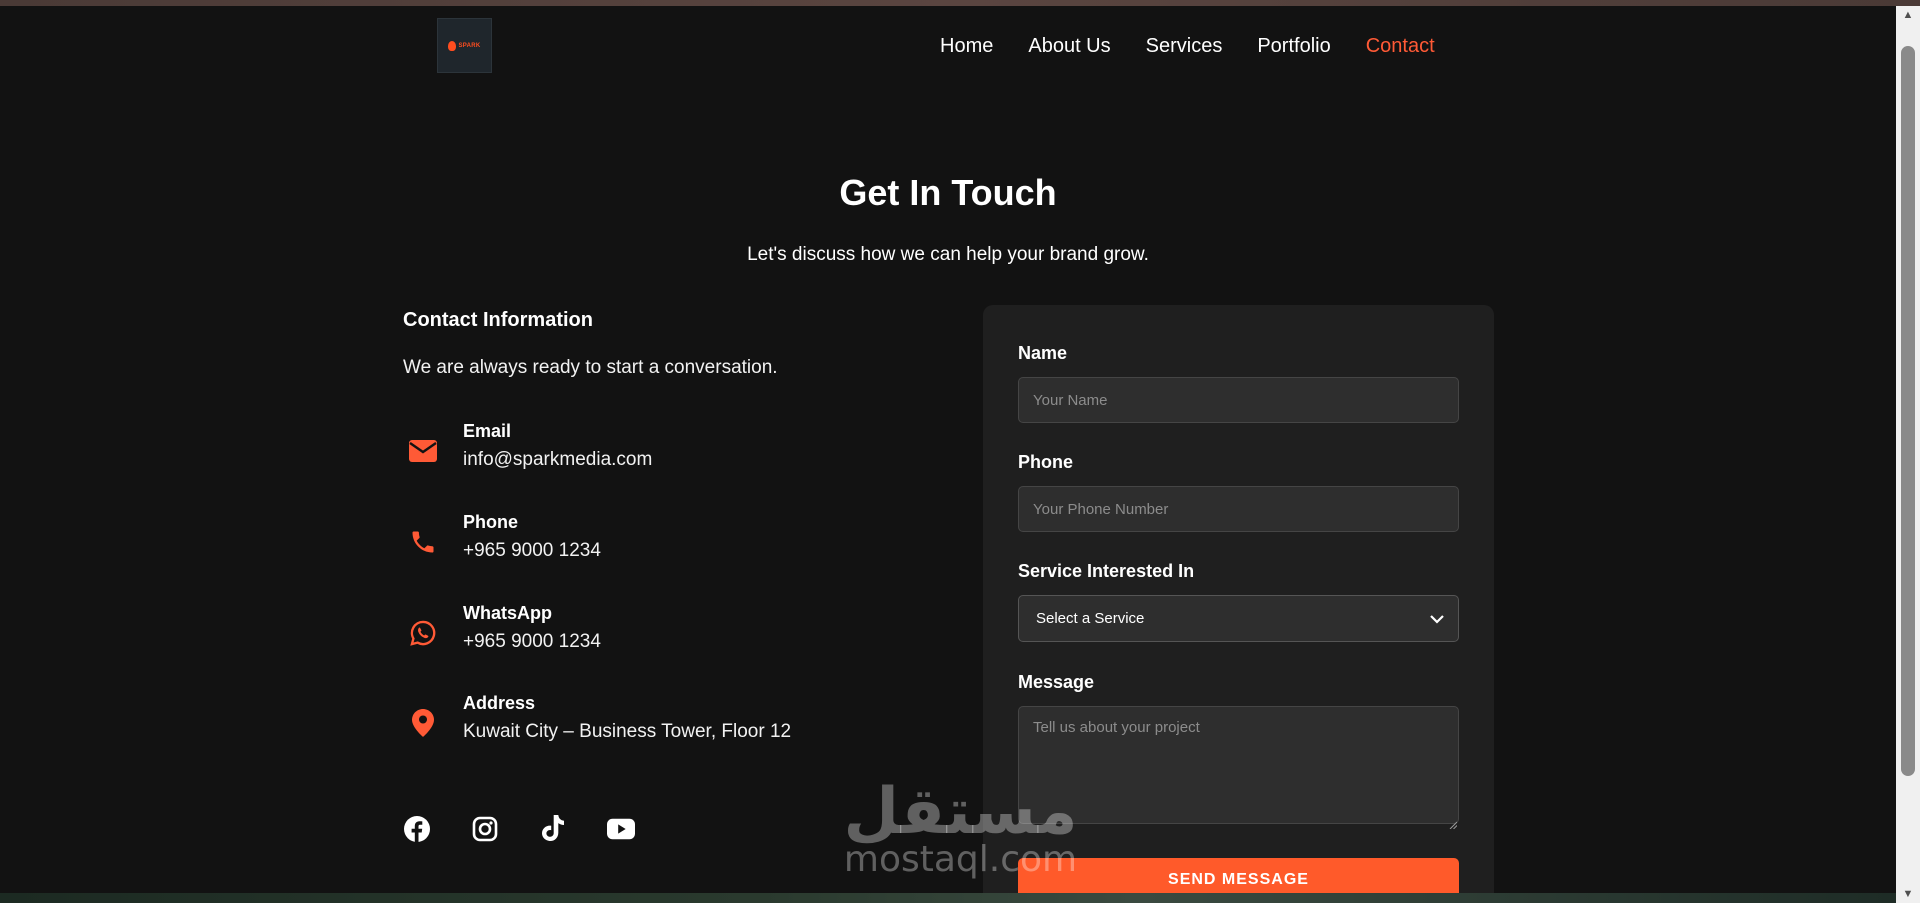 The image size is (1920, 903). Describe the element at coordinates (663, 633) in the screenshot. I see `contact-item-whatsapp: WhatsApp +965 9000 1234` at that location.